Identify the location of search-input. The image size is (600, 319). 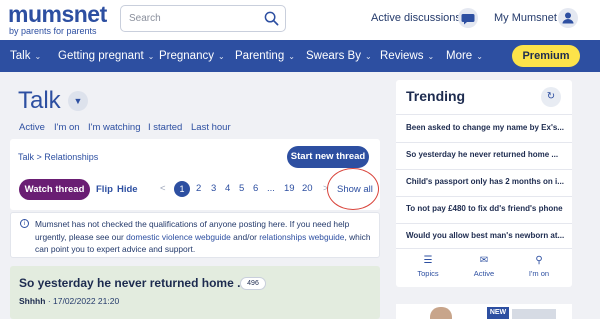
(198, 18).